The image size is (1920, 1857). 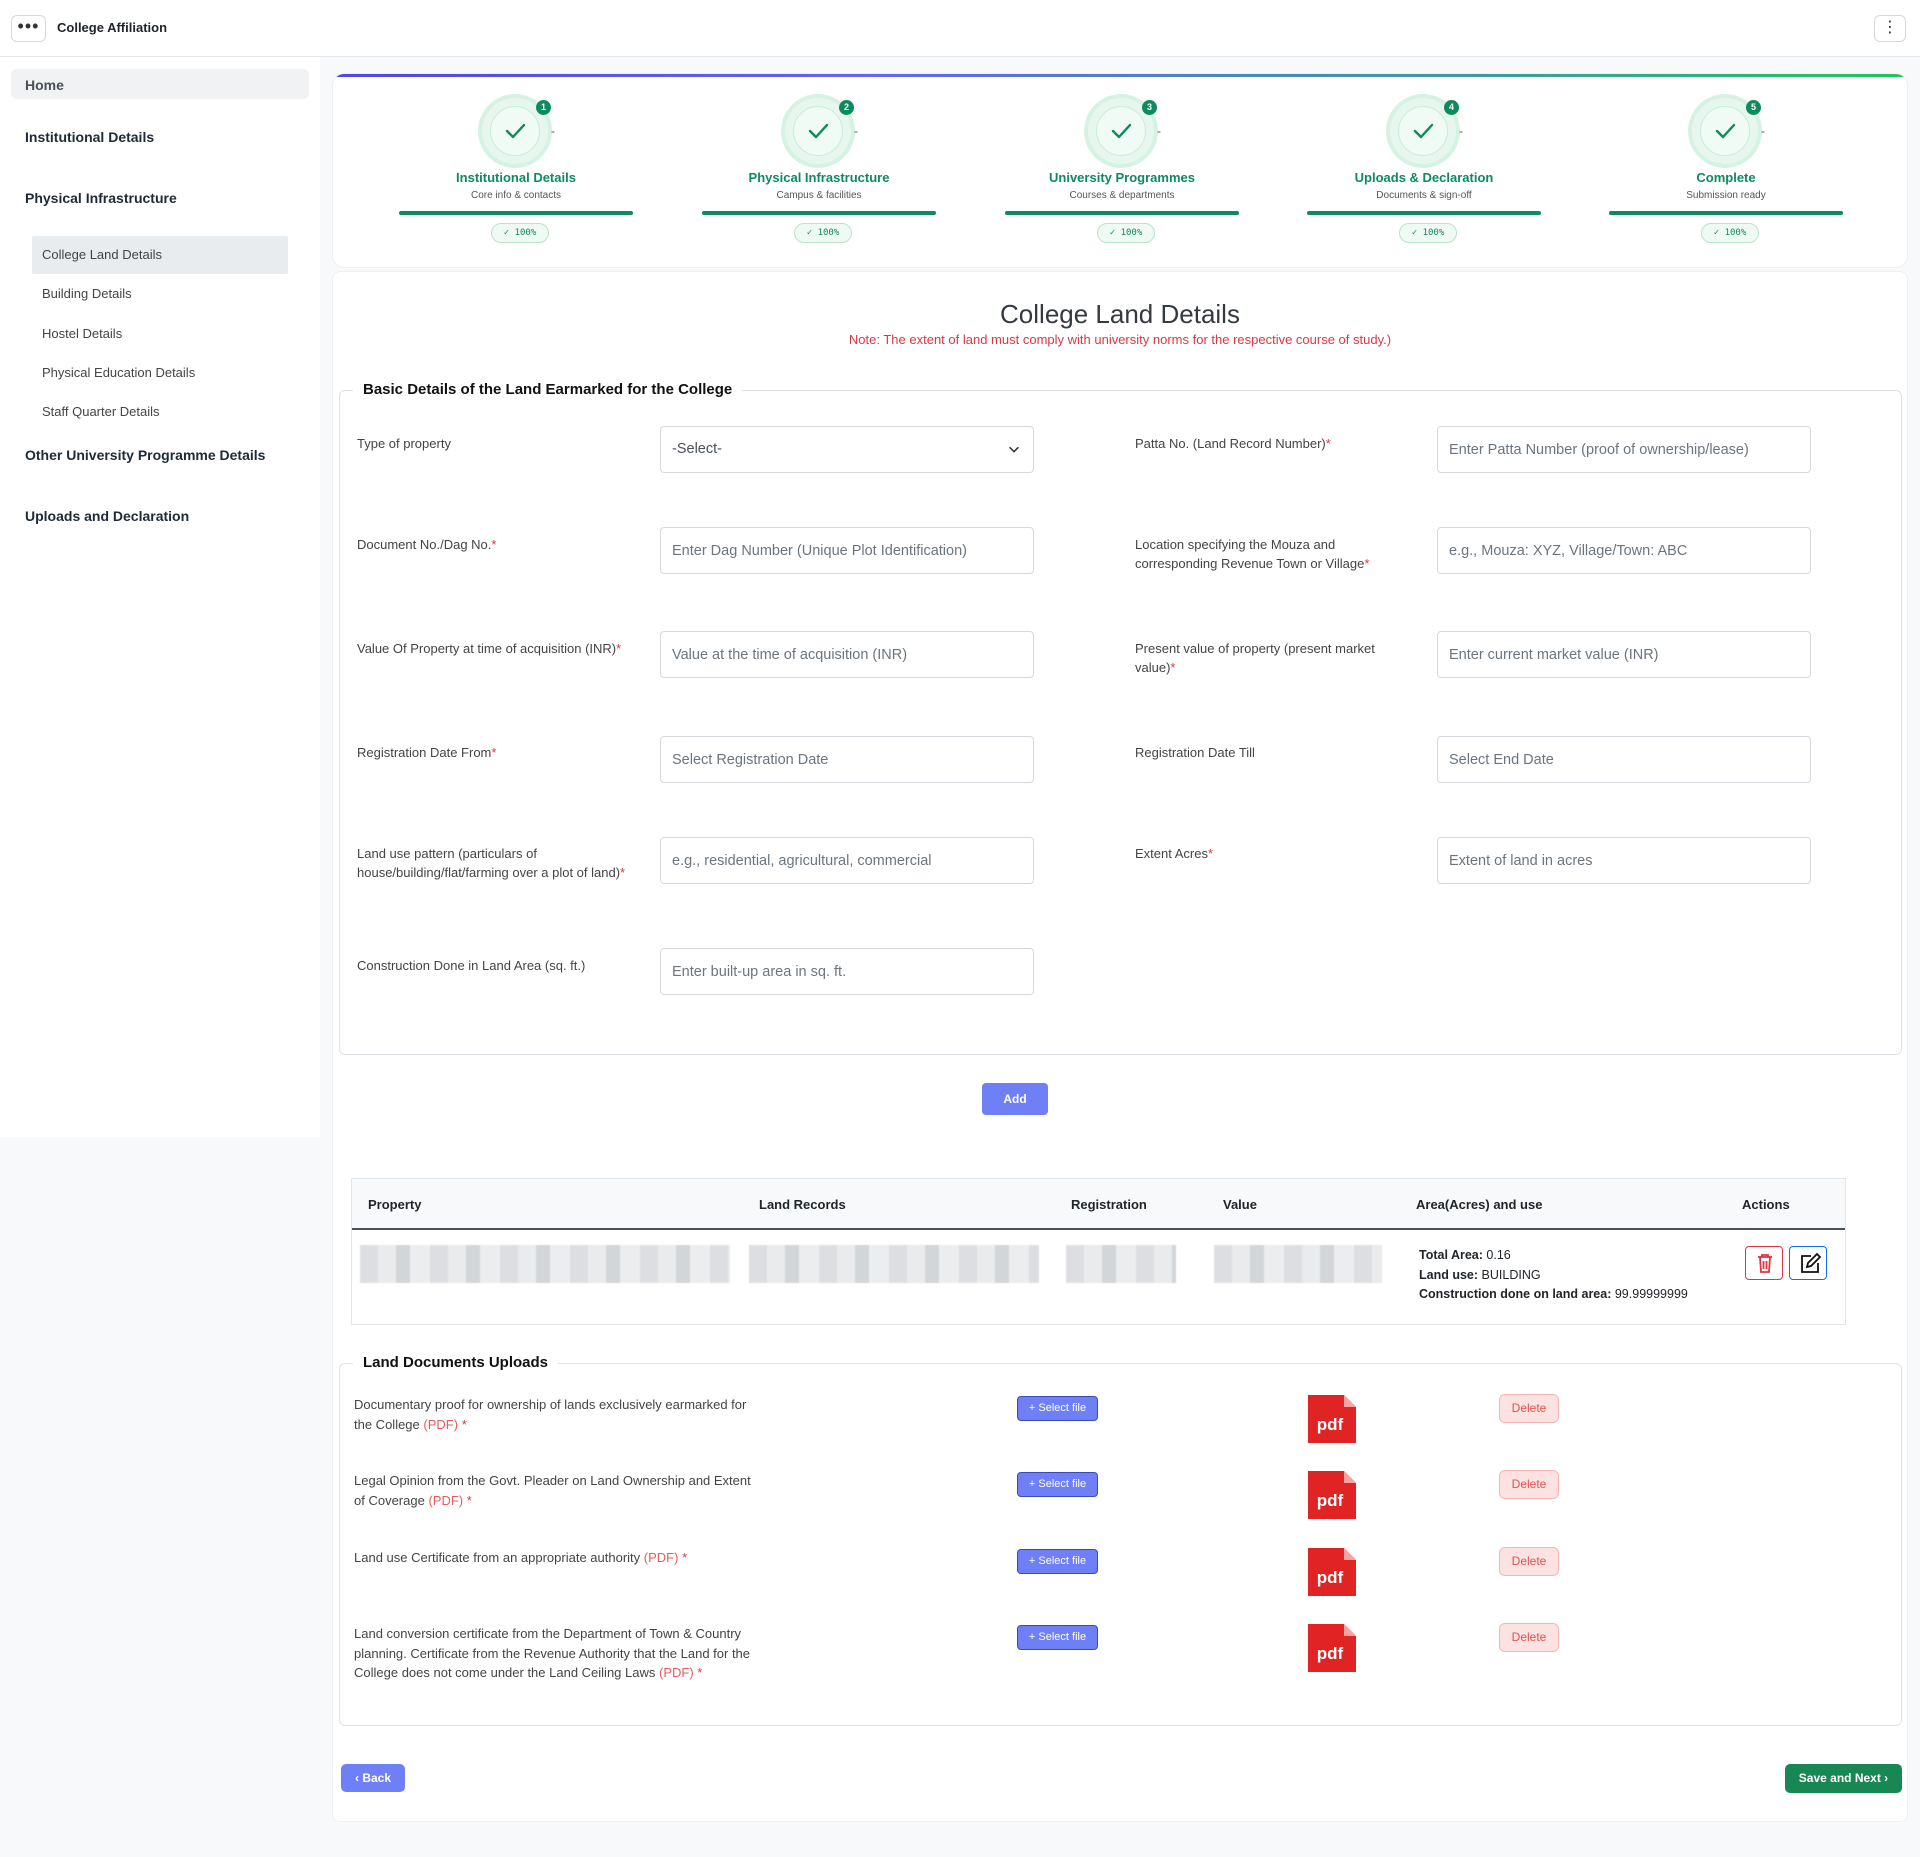 I want to click on menu-button: •••, so click(x=28, y=28).